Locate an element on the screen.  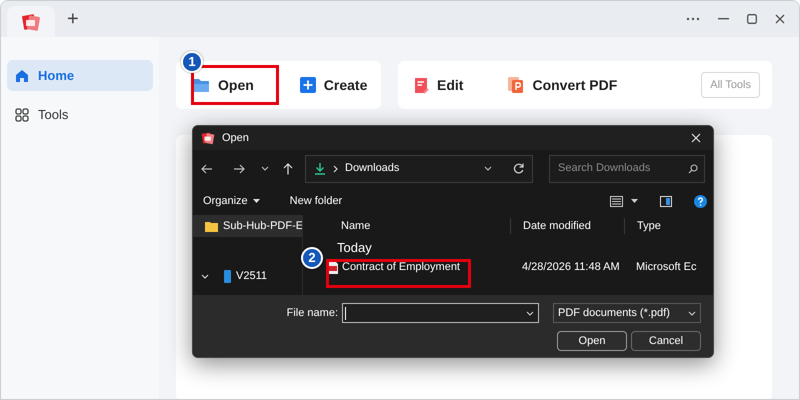
tool-button: Edit is located at coordinates (439, 85).